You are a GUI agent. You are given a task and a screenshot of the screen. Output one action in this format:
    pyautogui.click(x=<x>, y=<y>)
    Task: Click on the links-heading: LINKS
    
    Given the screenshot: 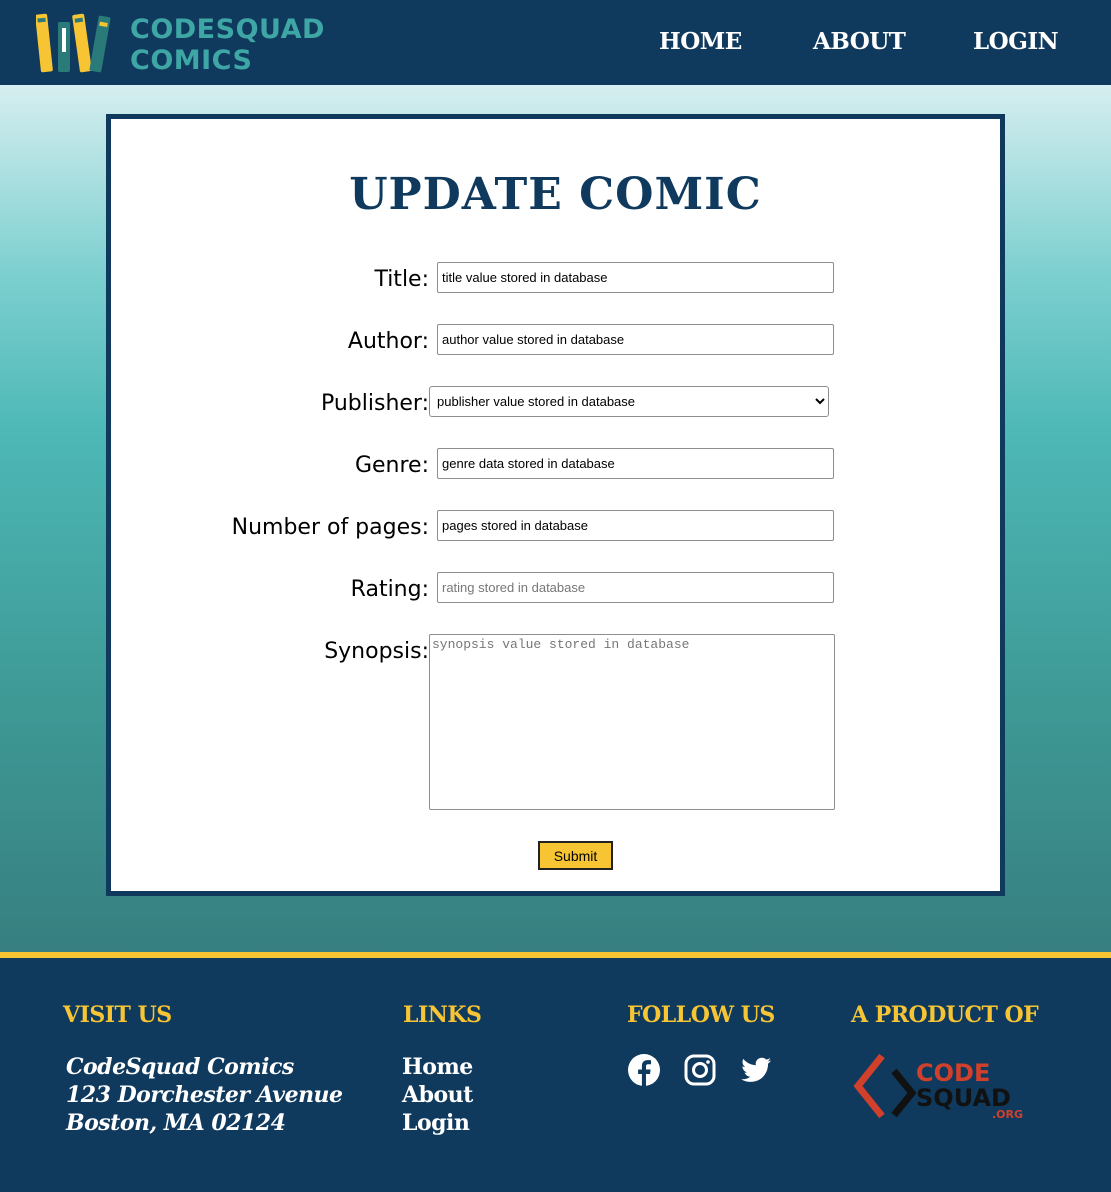 What is the action you would take?
    pyautogui.click(x=442, y=1015)
    